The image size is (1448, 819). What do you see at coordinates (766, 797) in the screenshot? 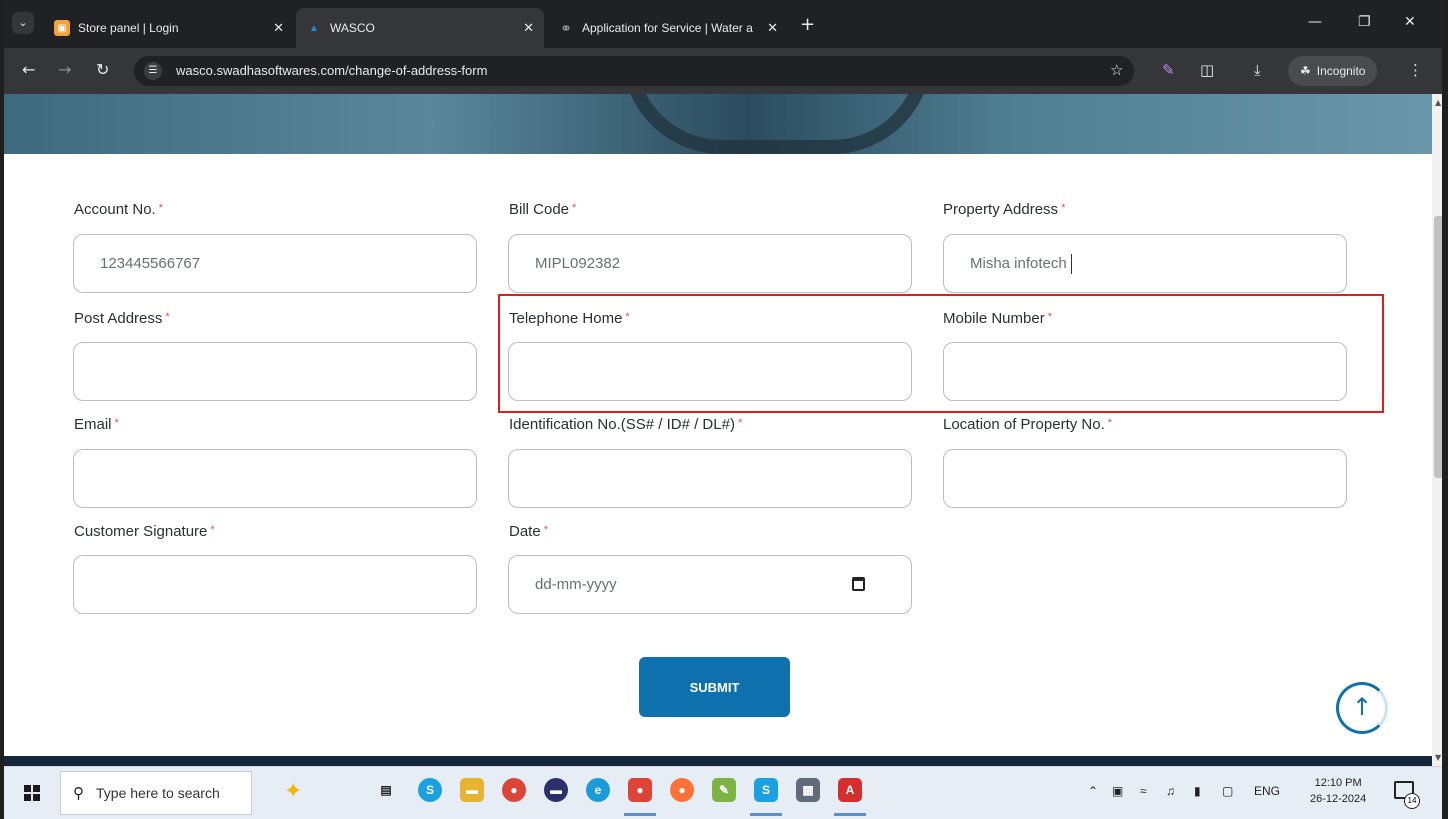
I see `skype-running-icon: S` at bounding box center [766, 797].